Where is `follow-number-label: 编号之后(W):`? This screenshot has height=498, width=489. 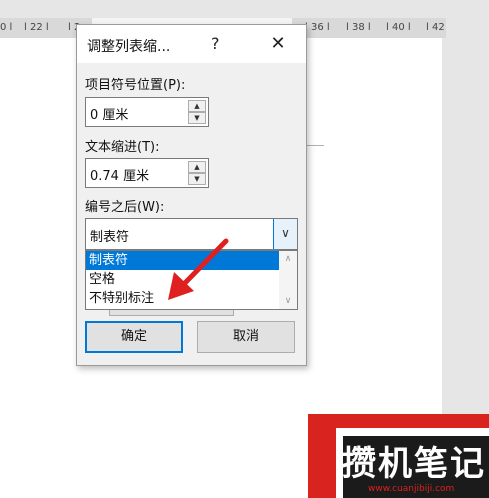 follow-number-label: 编号之后(W): is located at coordinates (125, 207).